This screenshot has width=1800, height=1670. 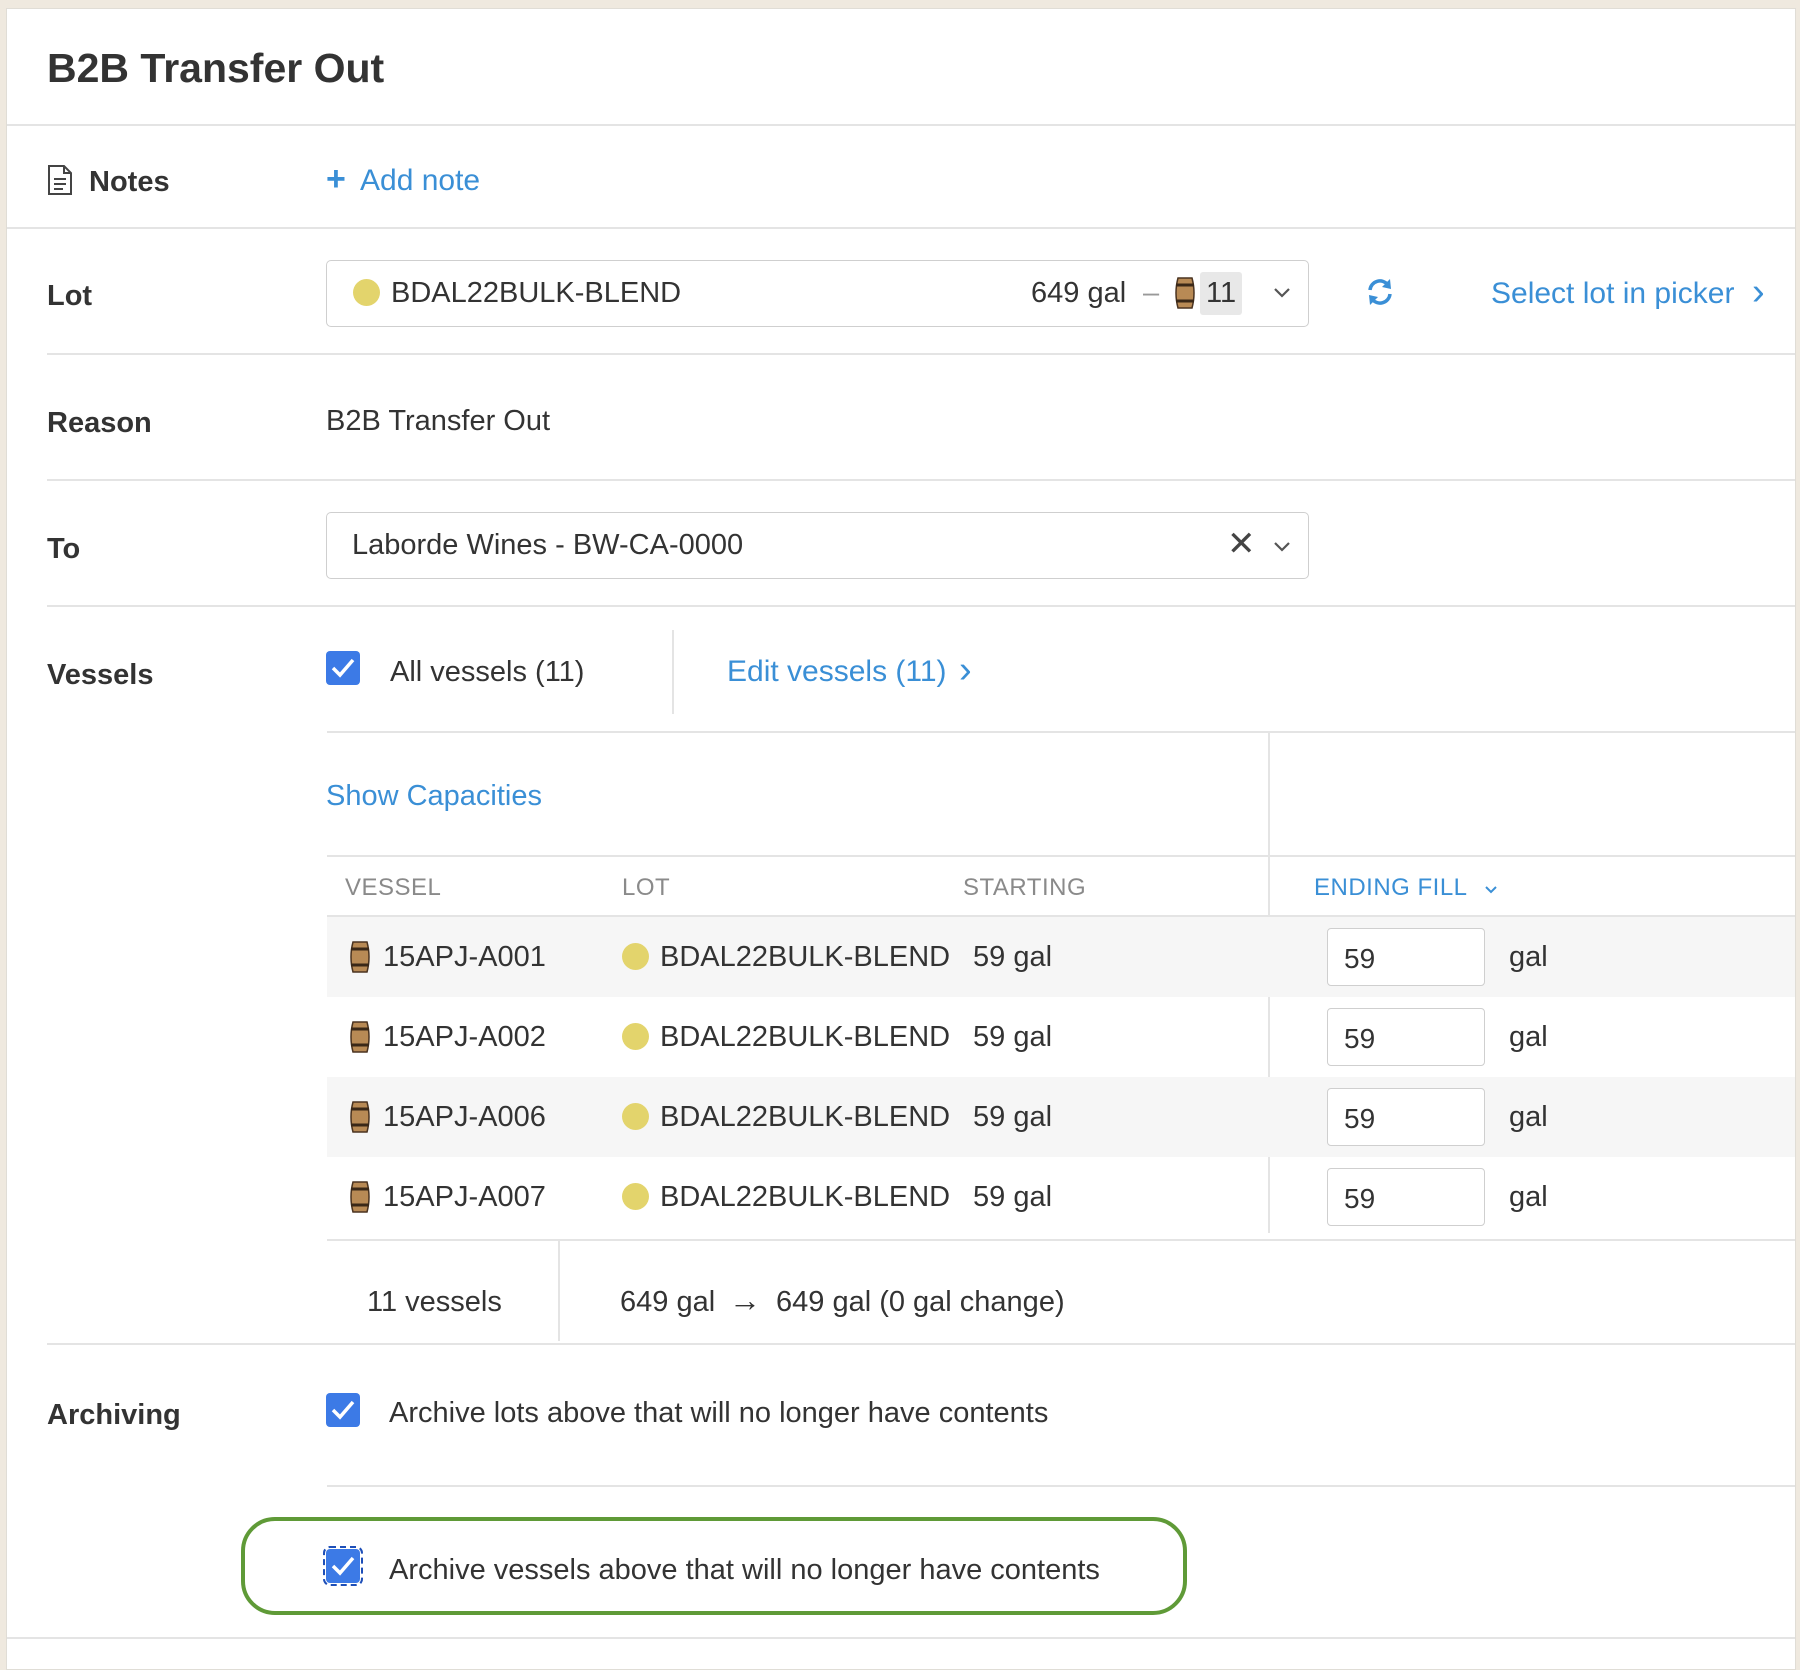 I want to click on reason-label: Reason, so click(x=99, y=423).